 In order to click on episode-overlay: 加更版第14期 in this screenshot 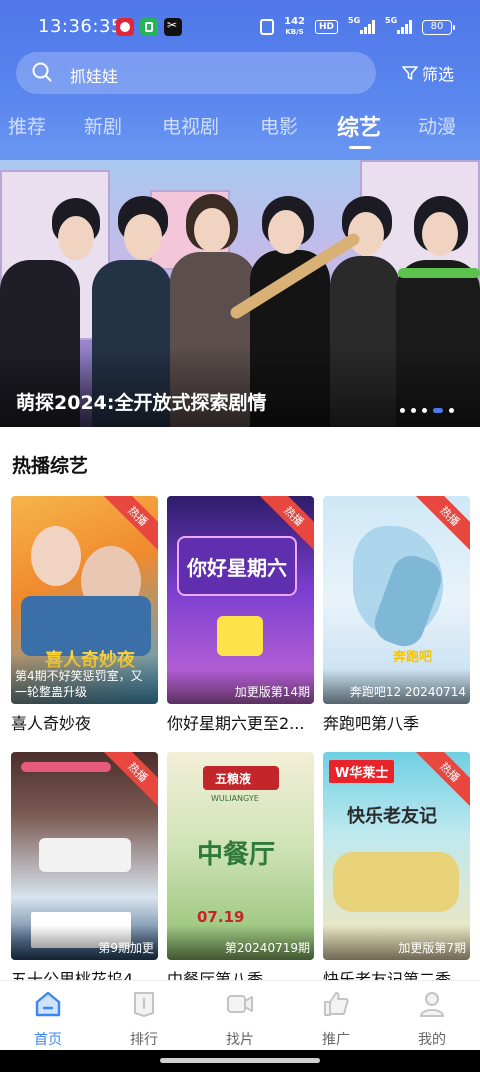, I will do `click(240, 686)`.